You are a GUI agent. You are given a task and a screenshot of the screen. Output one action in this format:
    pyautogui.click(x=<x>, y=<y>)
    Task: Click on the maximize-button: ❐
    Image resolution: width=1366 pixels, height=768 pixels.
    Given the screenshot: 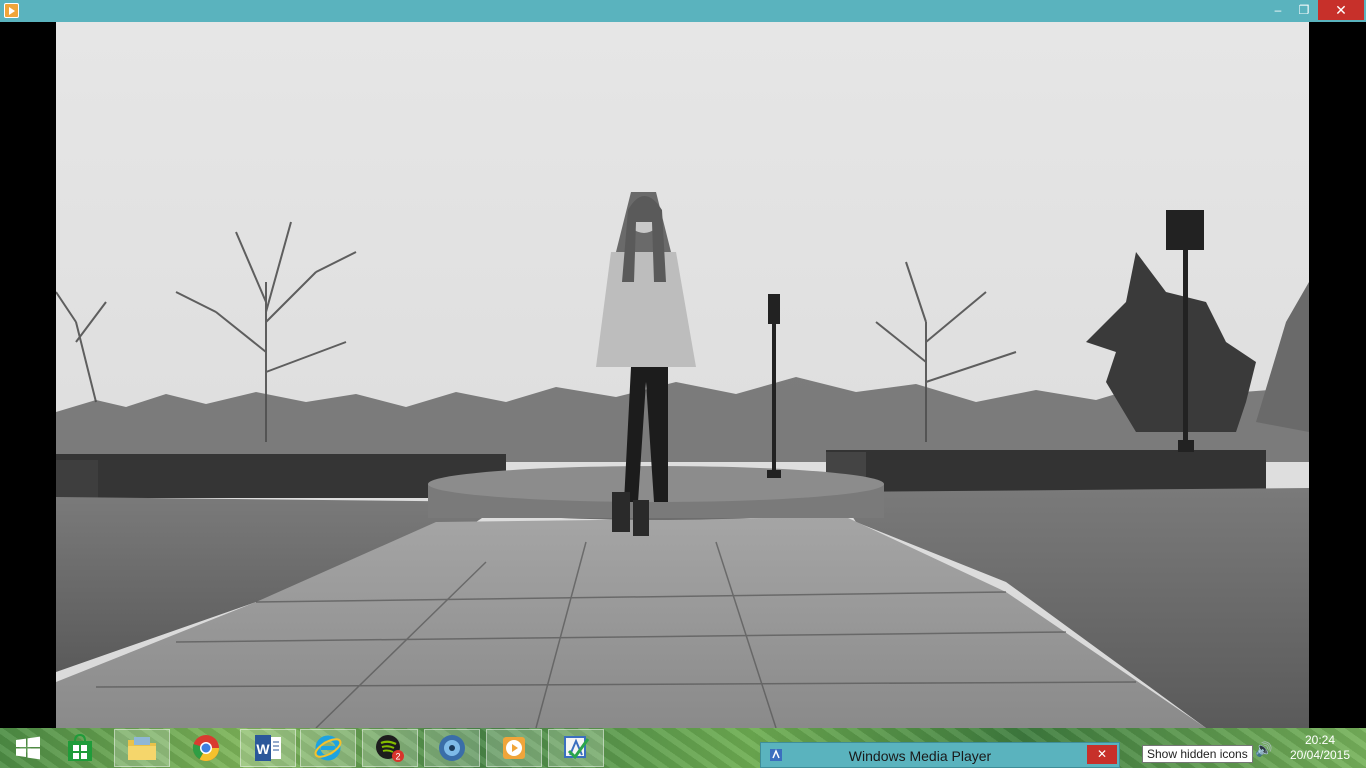 What is the action you would take?
    pyautogui.click(x=1304, y=10)
    